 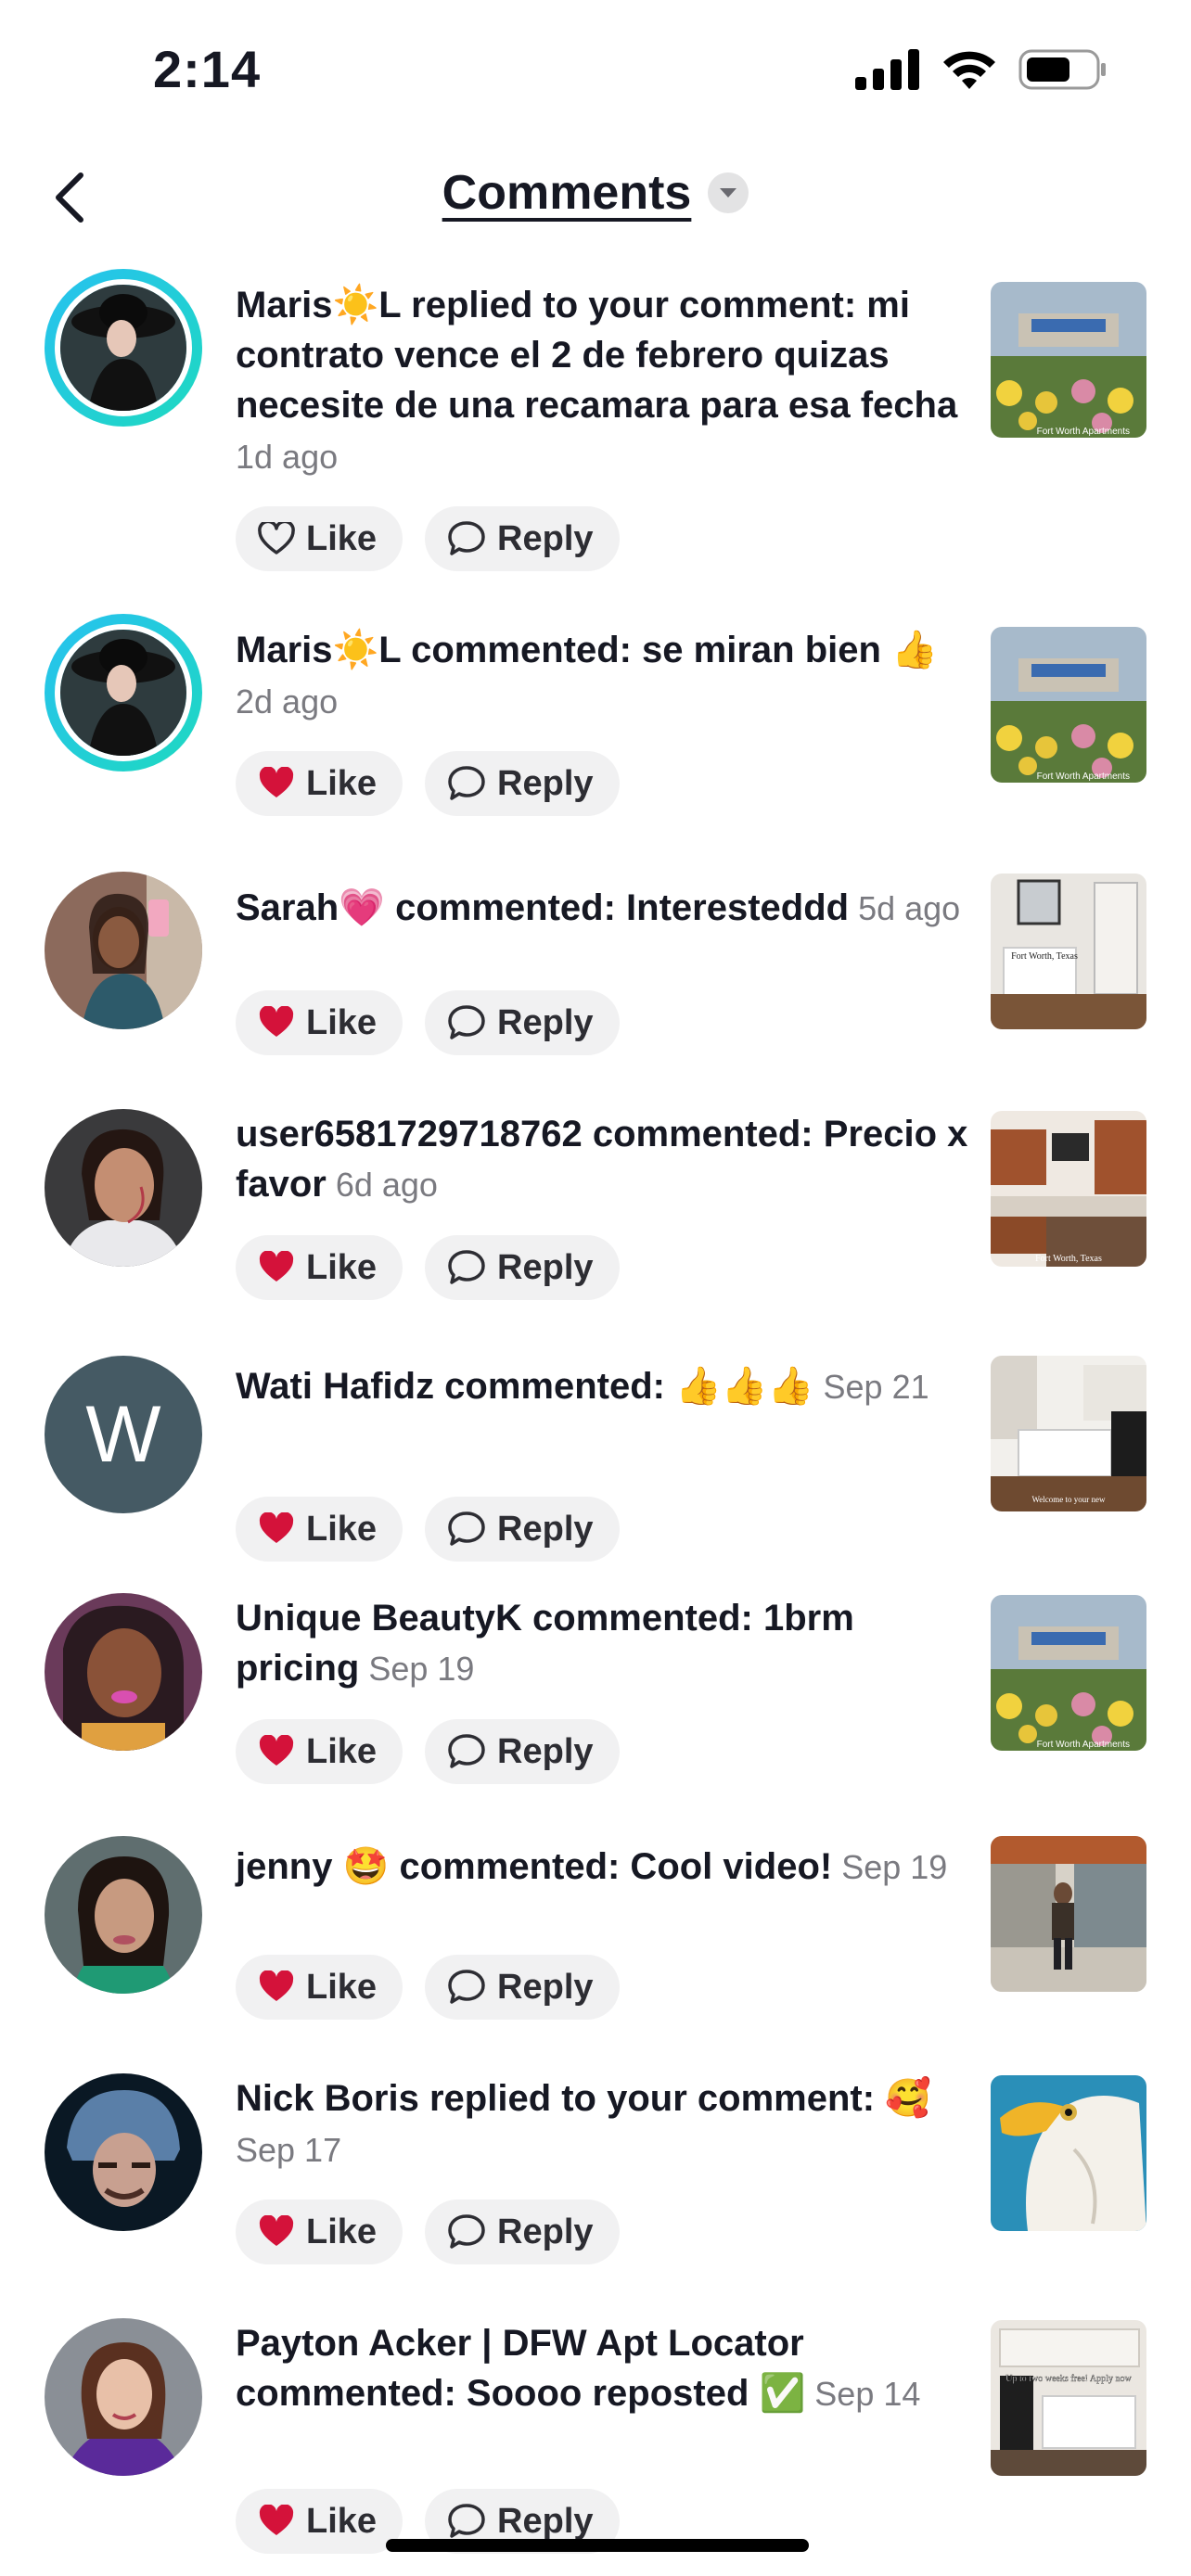 What do you see at coordinates (969, 70) in the screenshot?
I see `wifi-icon` at bounding box center [969, 70].